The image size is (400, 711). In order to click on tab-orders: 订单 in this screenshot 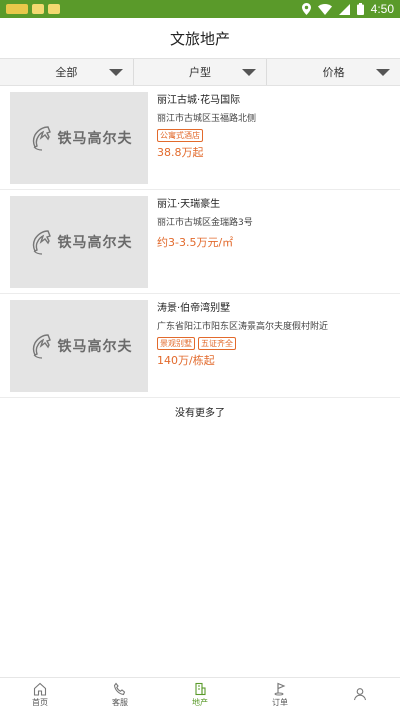, I will do `click(280, 694)`.